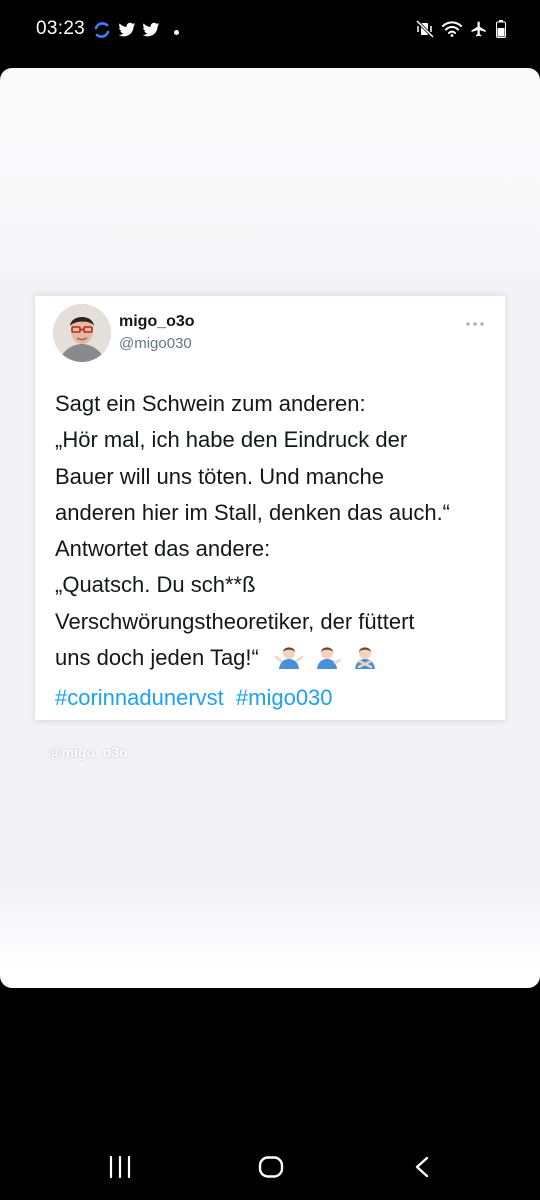 The width and height of the screenshot is (540, 1200). What do you see at coordinates (365, 661) in the screenshot?
I see `man-gesturing-no-emoji` at bounding box center [365, 661].